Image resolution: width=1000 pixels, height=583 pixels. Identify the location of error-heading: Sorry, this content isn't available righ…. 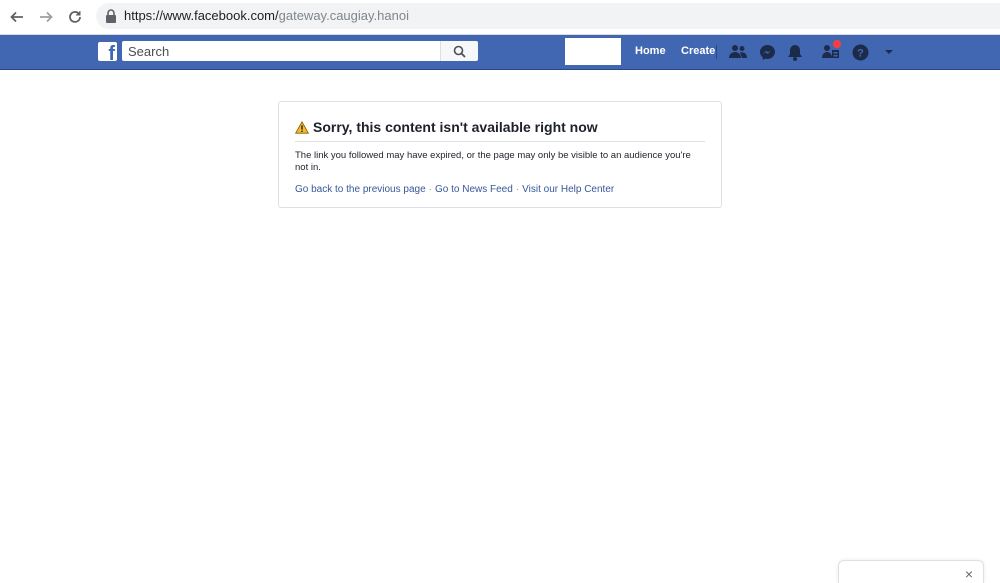
(446, 127).